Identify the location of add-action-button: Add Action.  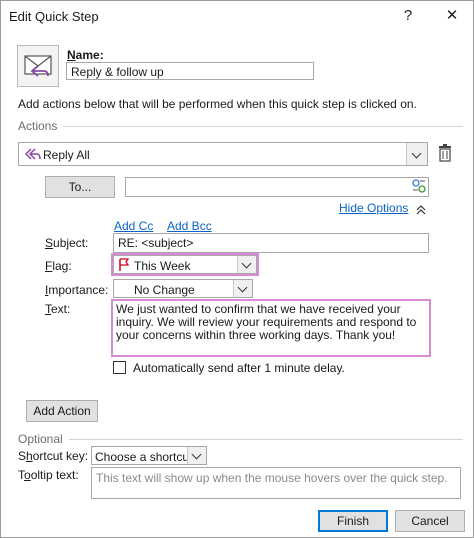
(62, 411).